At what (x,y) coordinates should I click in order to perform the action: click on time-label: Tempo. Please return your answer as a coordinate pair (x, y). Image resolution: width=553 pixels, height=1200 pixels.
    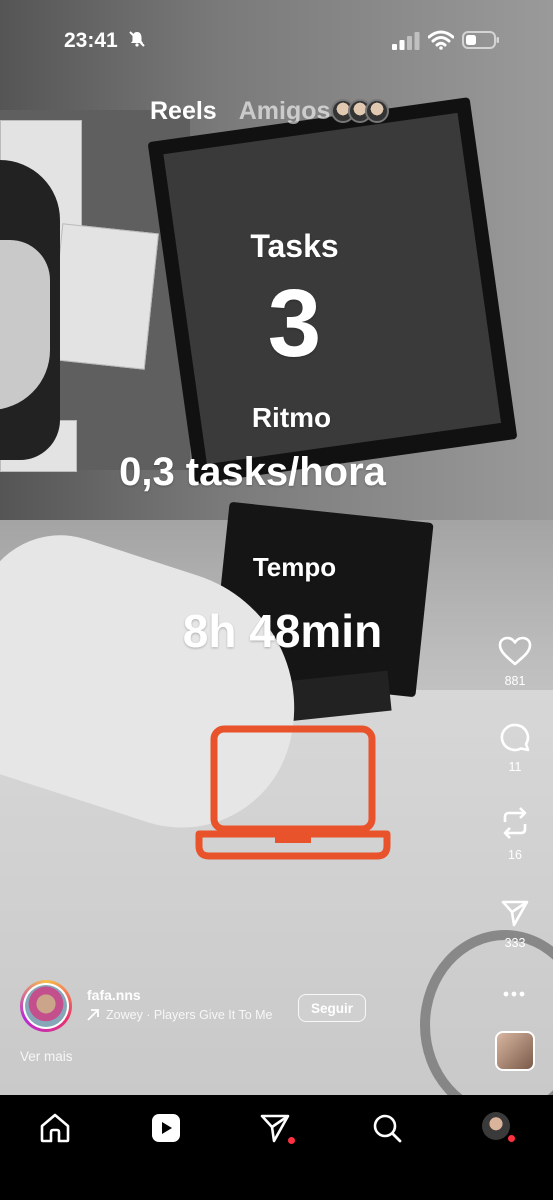
    Looking at the image, I should click on (294, 567).